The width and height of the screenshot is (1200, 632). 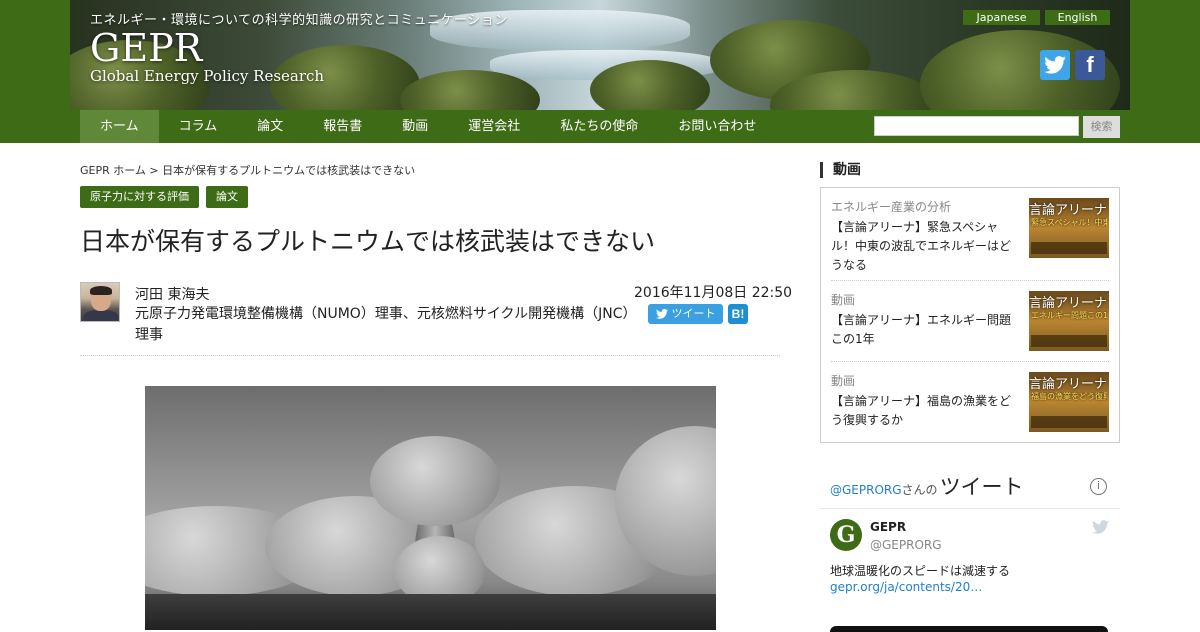 What do you see at coordinates (888, 527) in the screenshot?
I see `tweet-author-name: GEPR` at bounding box center [888, 527].